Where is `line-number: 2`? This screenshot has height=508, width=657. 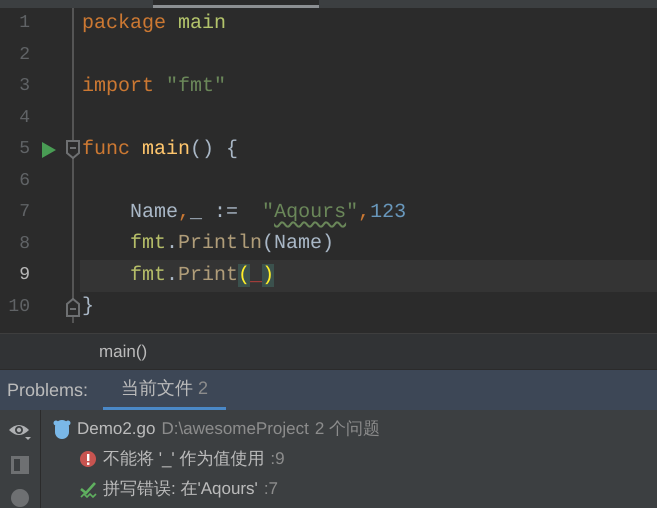
line-number: 2 is located at coordinates (24, 55).